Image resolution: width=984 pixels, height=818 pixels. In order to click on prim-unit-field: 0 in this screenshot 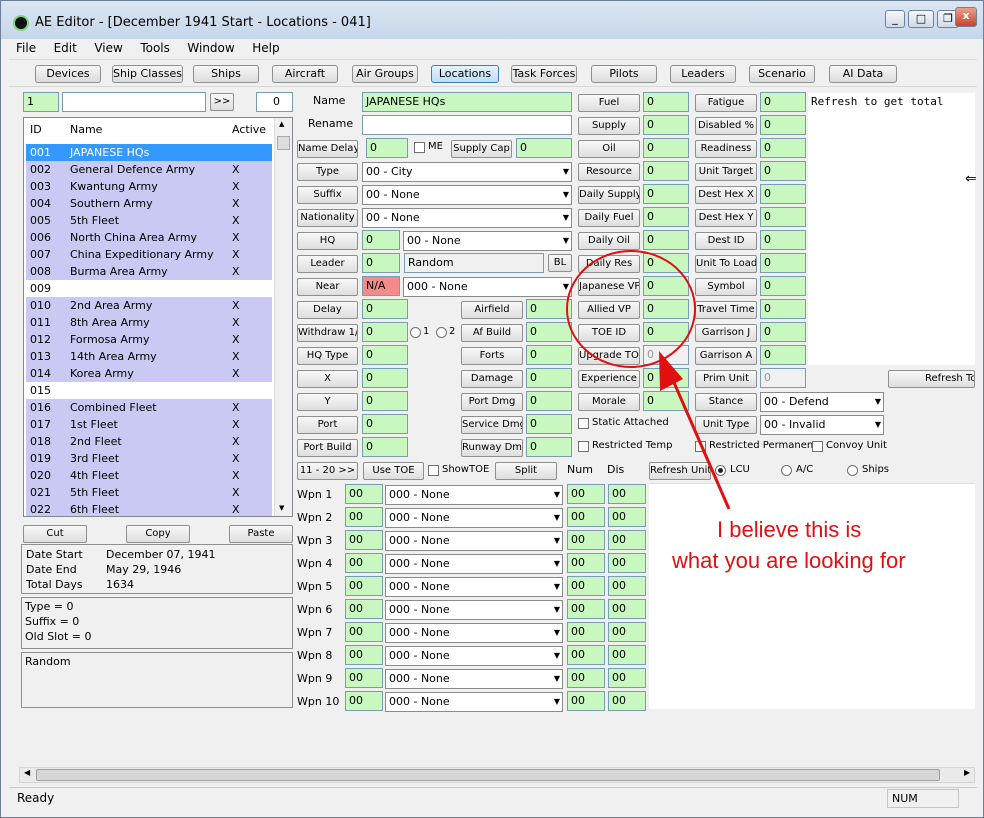, I will do `click(783, 378)`.